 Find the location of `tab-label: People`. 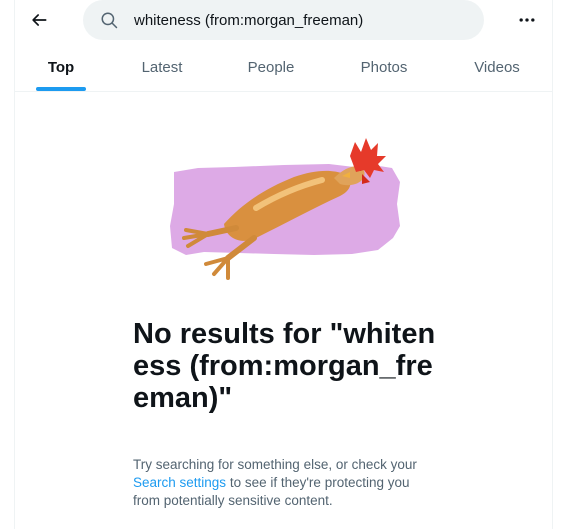

tab-label: People is located at coordinates (271, 67).